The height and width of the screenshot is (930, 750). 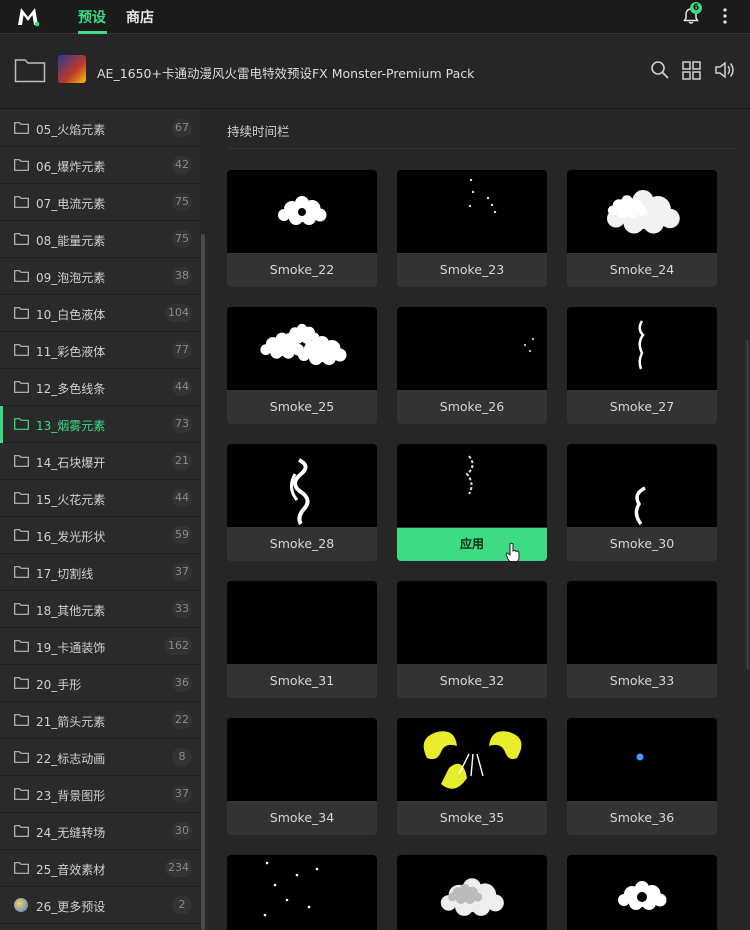 I want to click on preset-card: Smoke_23, so click(x=472, y=228).